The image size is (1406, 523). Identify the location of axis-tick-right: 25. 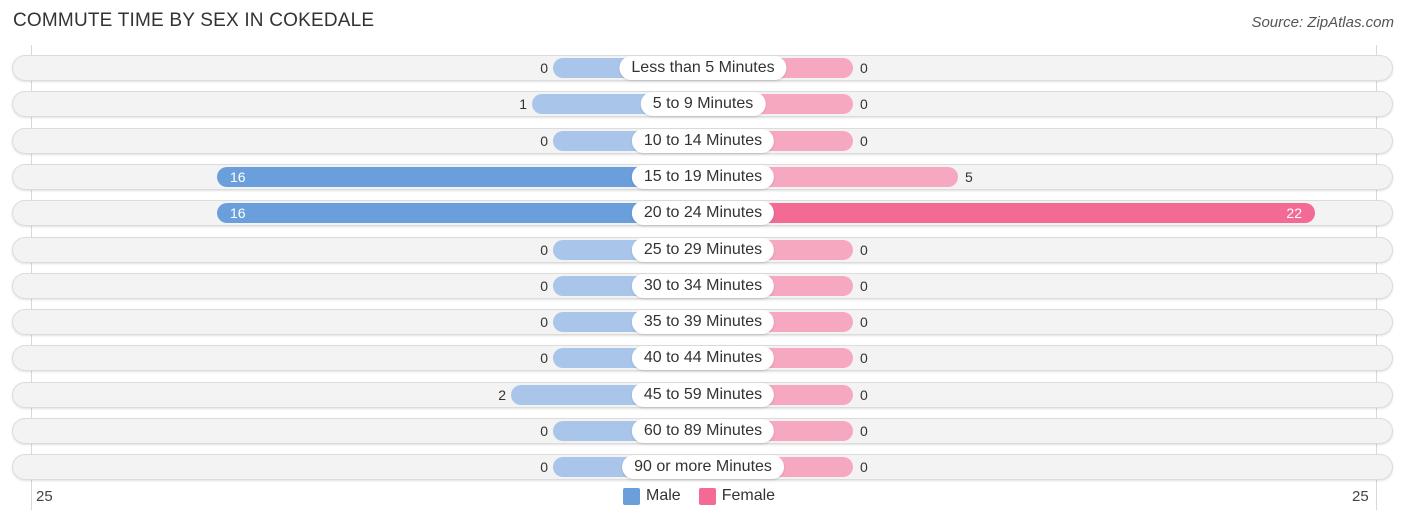
(1360, 496).